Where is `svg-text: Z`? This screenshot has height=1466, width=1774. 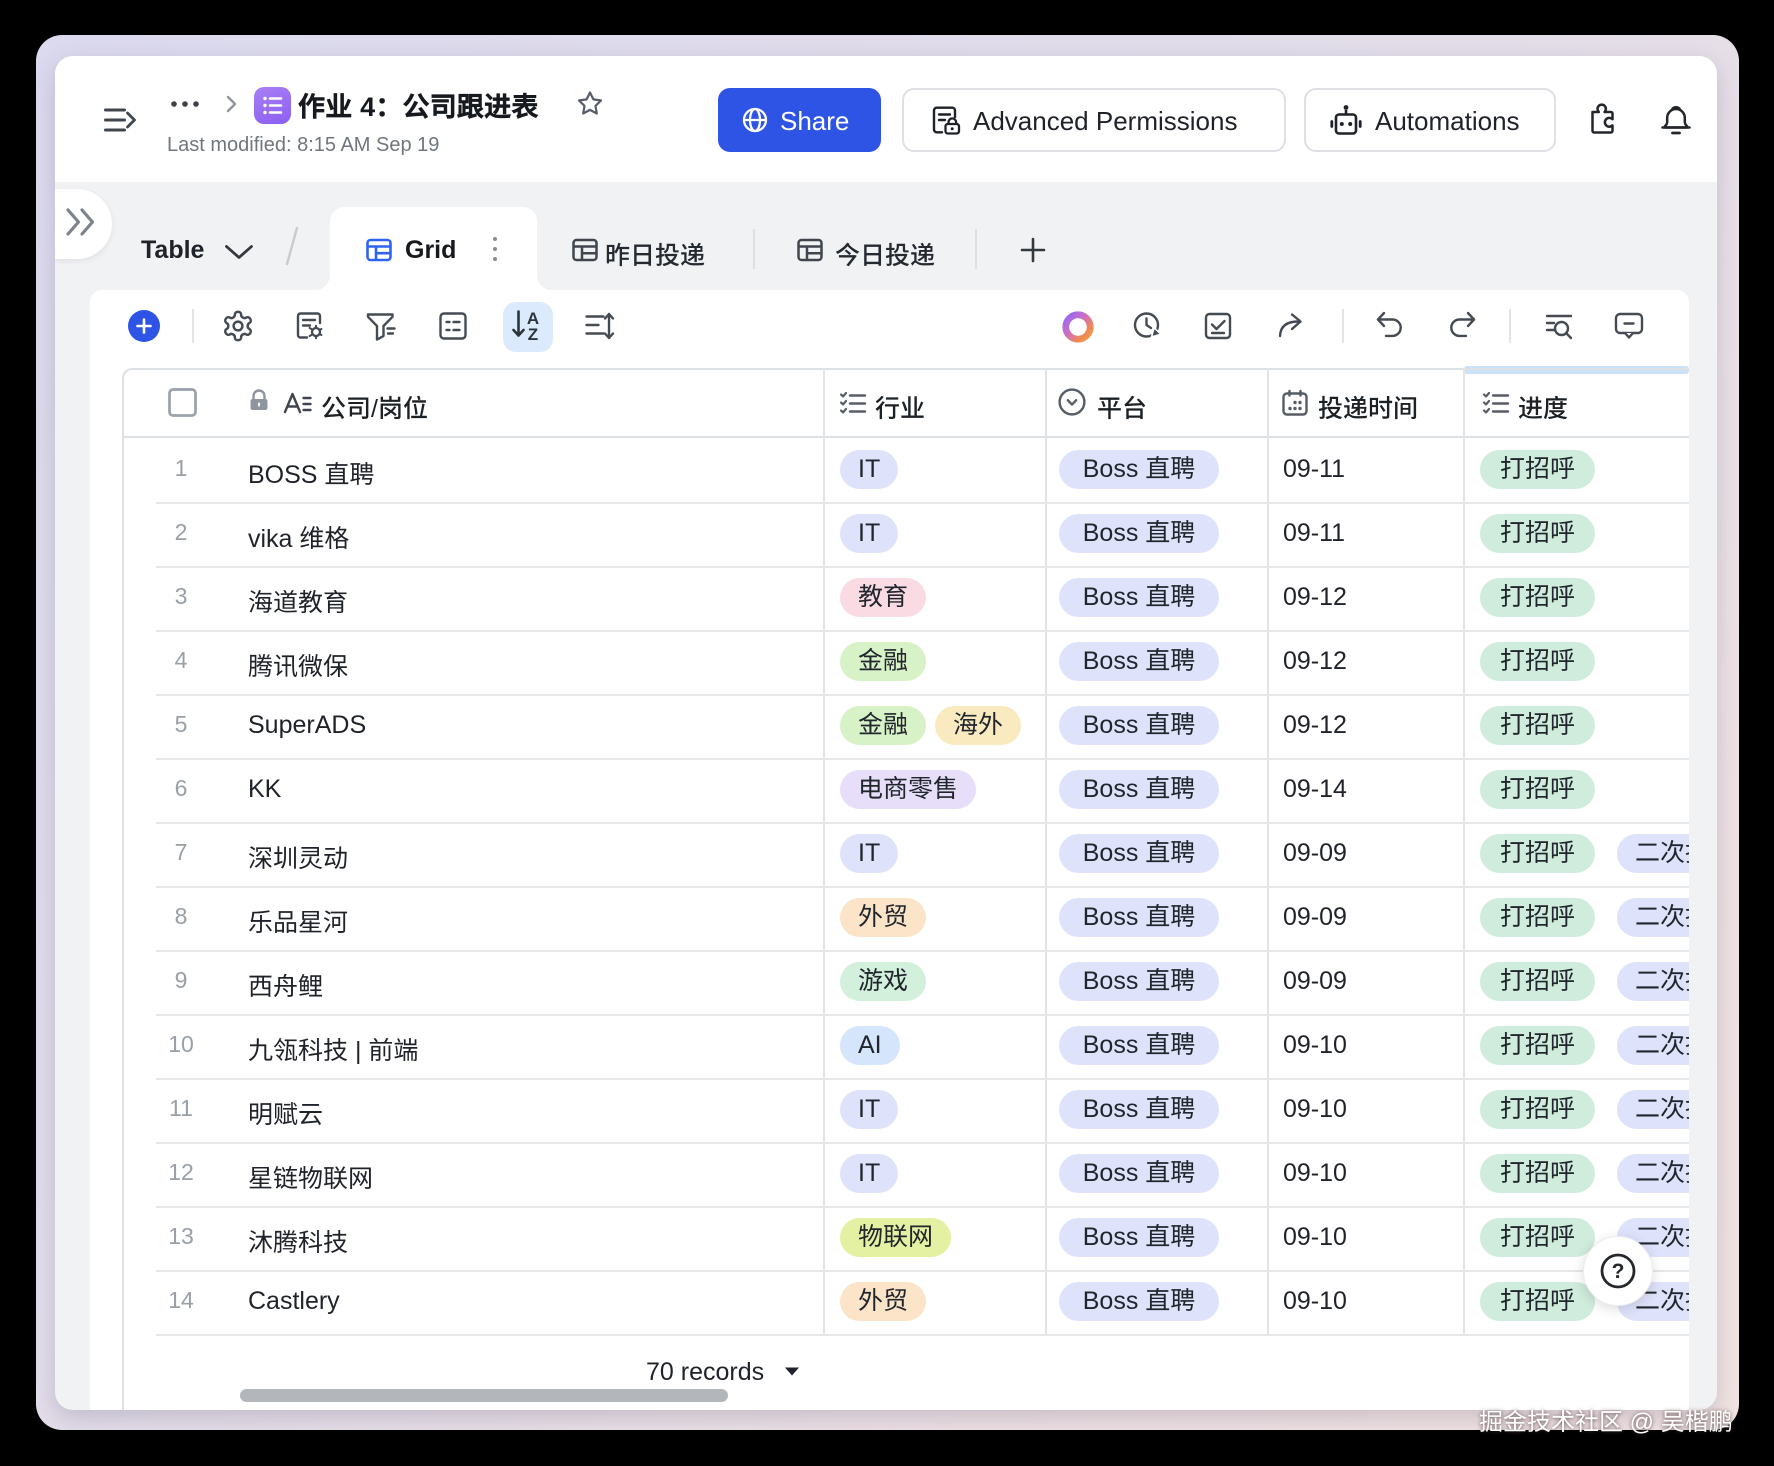
svg-text: Z is located at coordinates (533, 334).